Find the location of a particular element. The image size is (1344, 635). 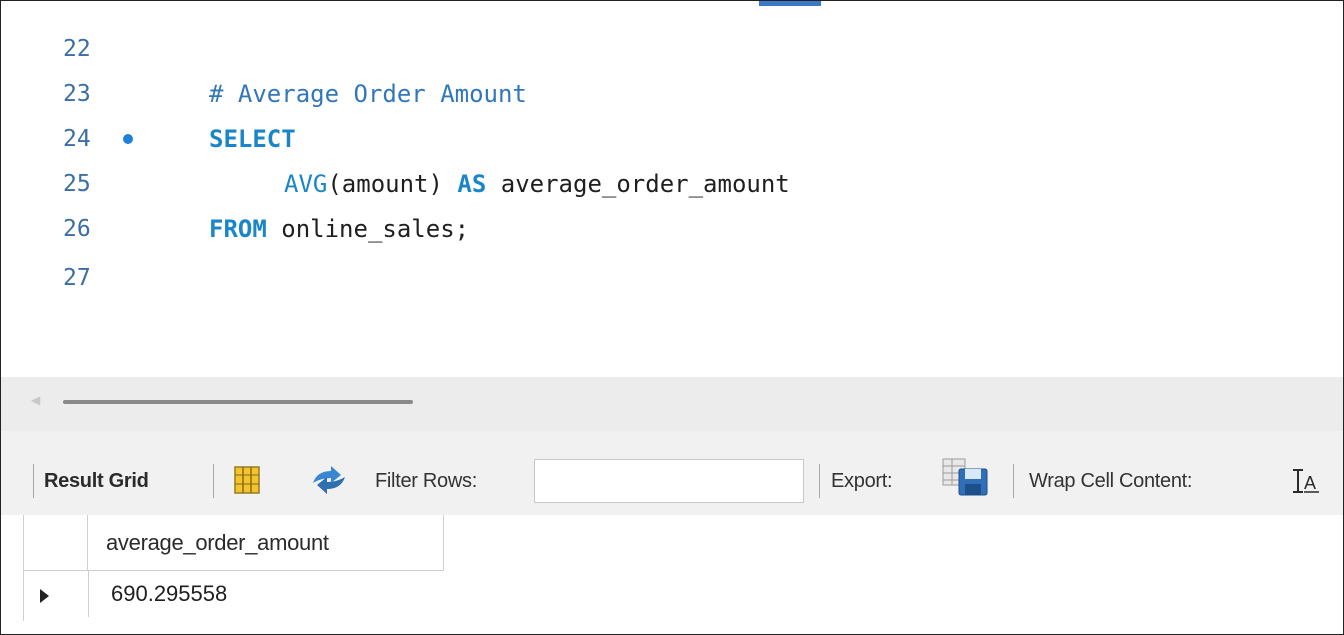

line-number: 24 is located at coordinates (77, 139).